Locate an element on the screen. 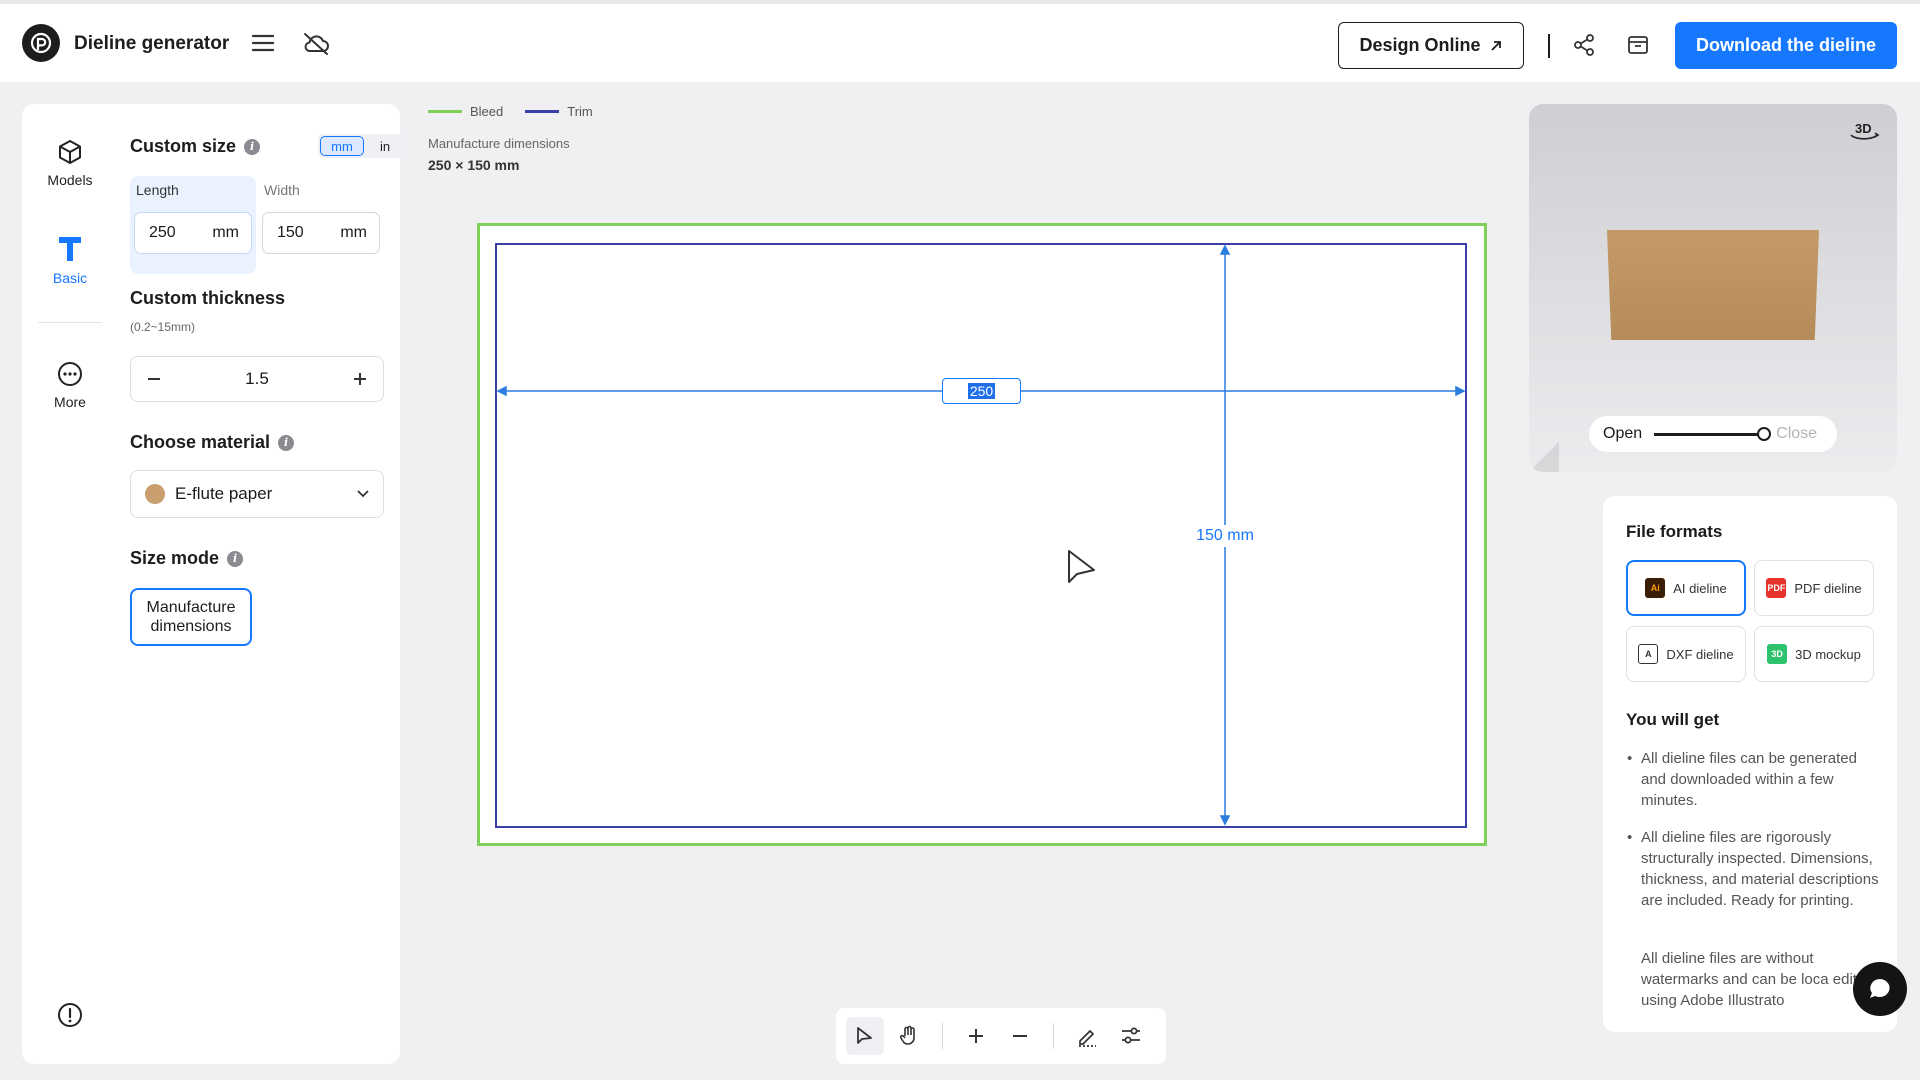 The height and width of the screenshot is (1080, 1920). format-pdf-label: PDF dieline is located at coordinates (1828, 588).